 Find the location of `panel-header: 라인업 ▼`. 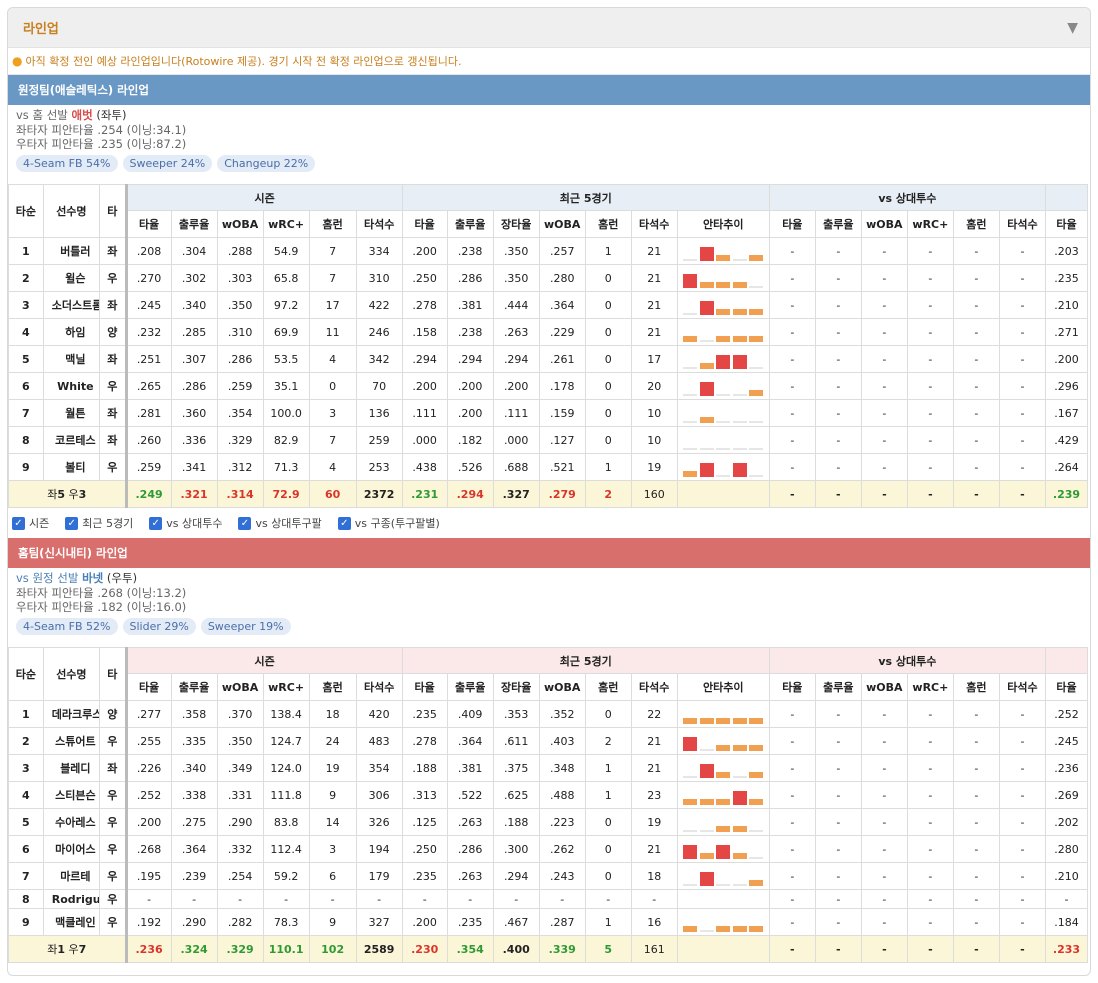

panel-header: 라인업 ▼ is located at coordinates (549, 28).